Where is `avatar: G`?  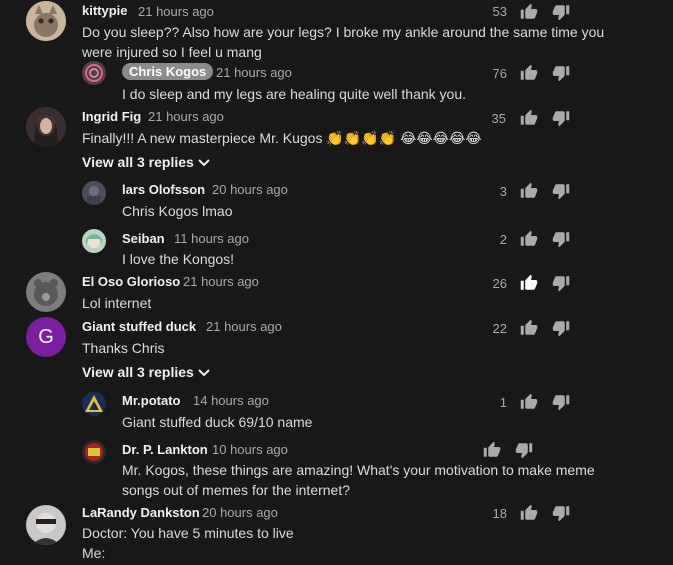 avatar: G is located at coordinates (46, 337).